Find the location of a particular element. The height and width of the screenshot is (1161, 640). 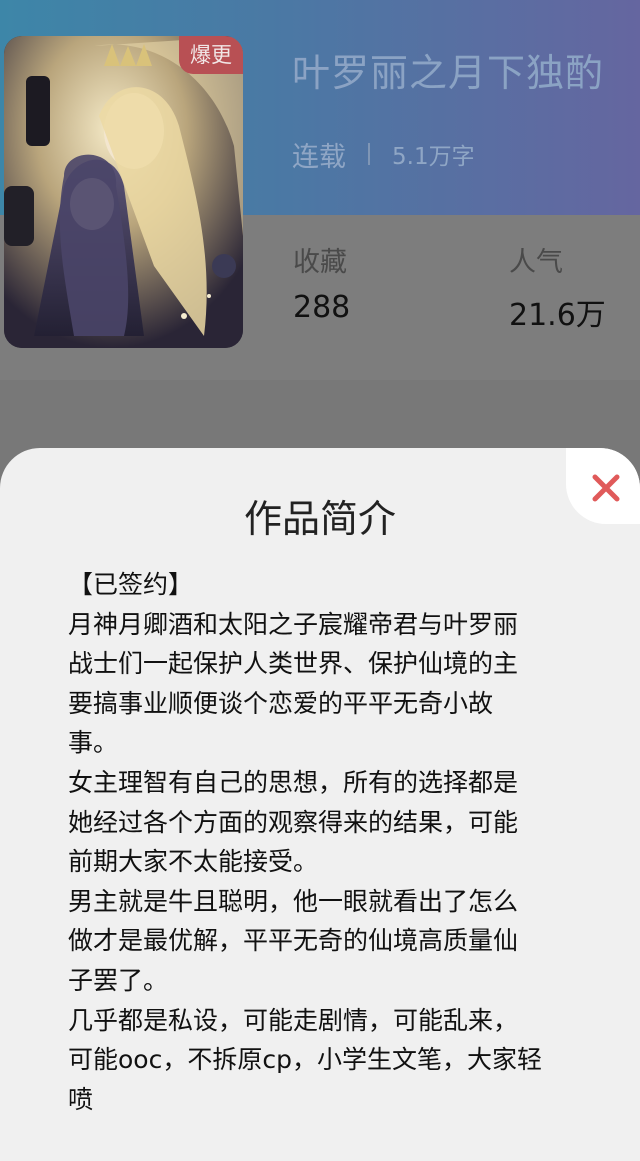

intro-line: 几乎都是私设，可能走剧情，可能乱来， is located at coordinates (293, 1020).